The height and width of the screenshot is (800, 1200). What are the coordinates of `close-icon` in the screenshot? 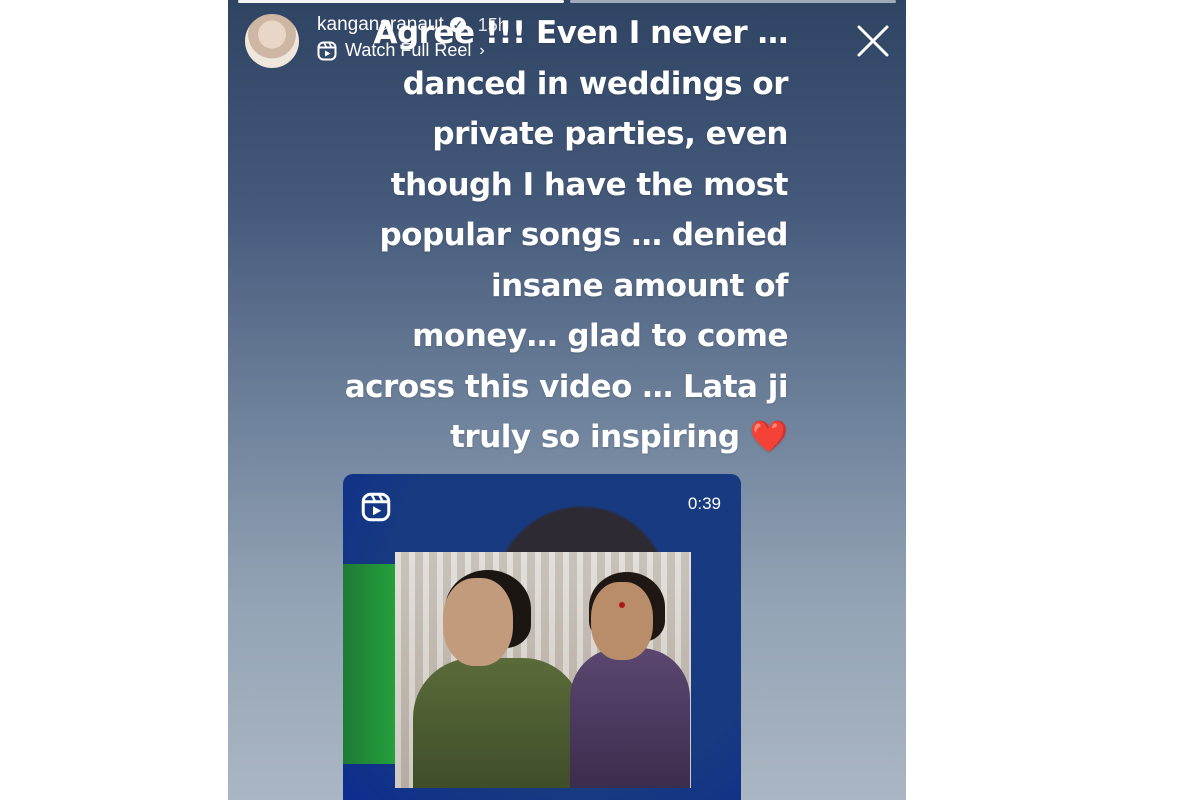 It's located at (873, 41).